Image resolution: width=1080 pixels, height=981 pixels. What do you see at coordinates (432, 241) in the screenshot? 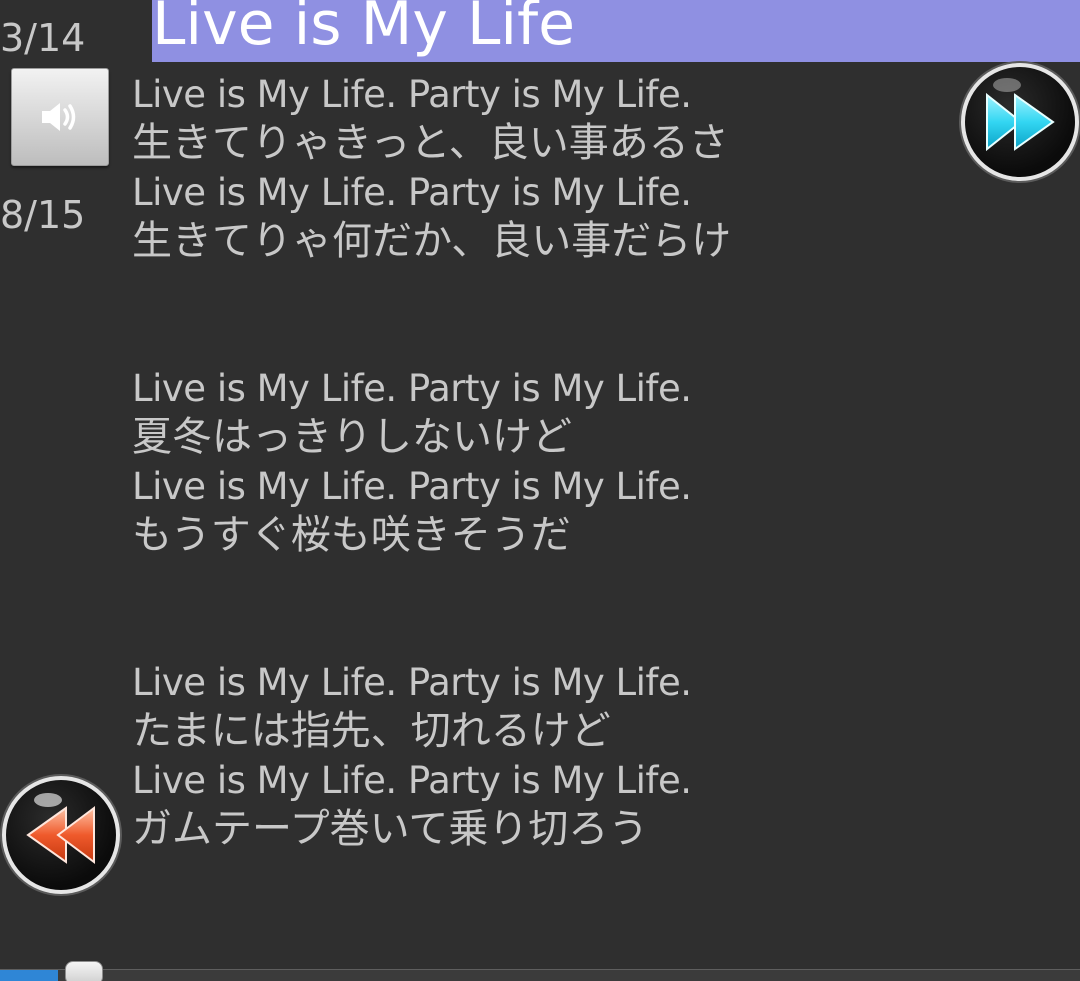
I see `lyric-line: 生きてりゃ何だか、良い事だらけ` at bounding box center [432, 241].